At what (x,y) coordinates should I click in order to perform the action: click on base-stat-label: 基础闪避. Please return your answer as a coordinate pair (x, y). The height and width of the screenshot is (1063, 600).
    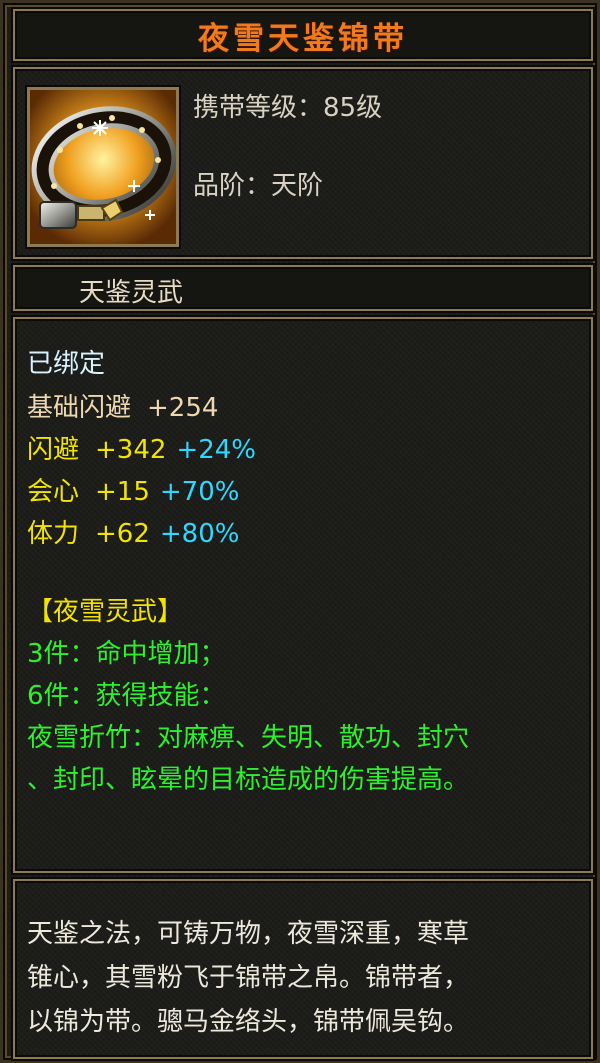
    Looking at the image, I should click on (79, 408).